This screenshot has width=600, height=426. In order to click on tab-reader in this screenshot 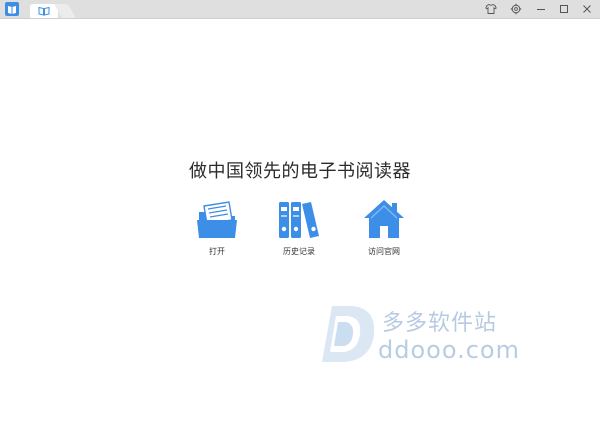, I will do `click(44, 11)`.